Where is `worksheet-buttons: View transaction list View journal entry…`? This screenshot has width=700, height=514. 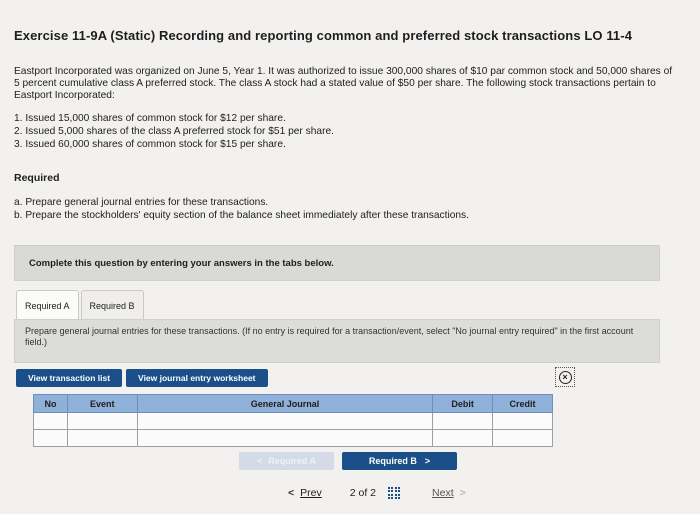 worksheet-buttons: View transaction list View journal entry… is located at coordinates (144, 378).